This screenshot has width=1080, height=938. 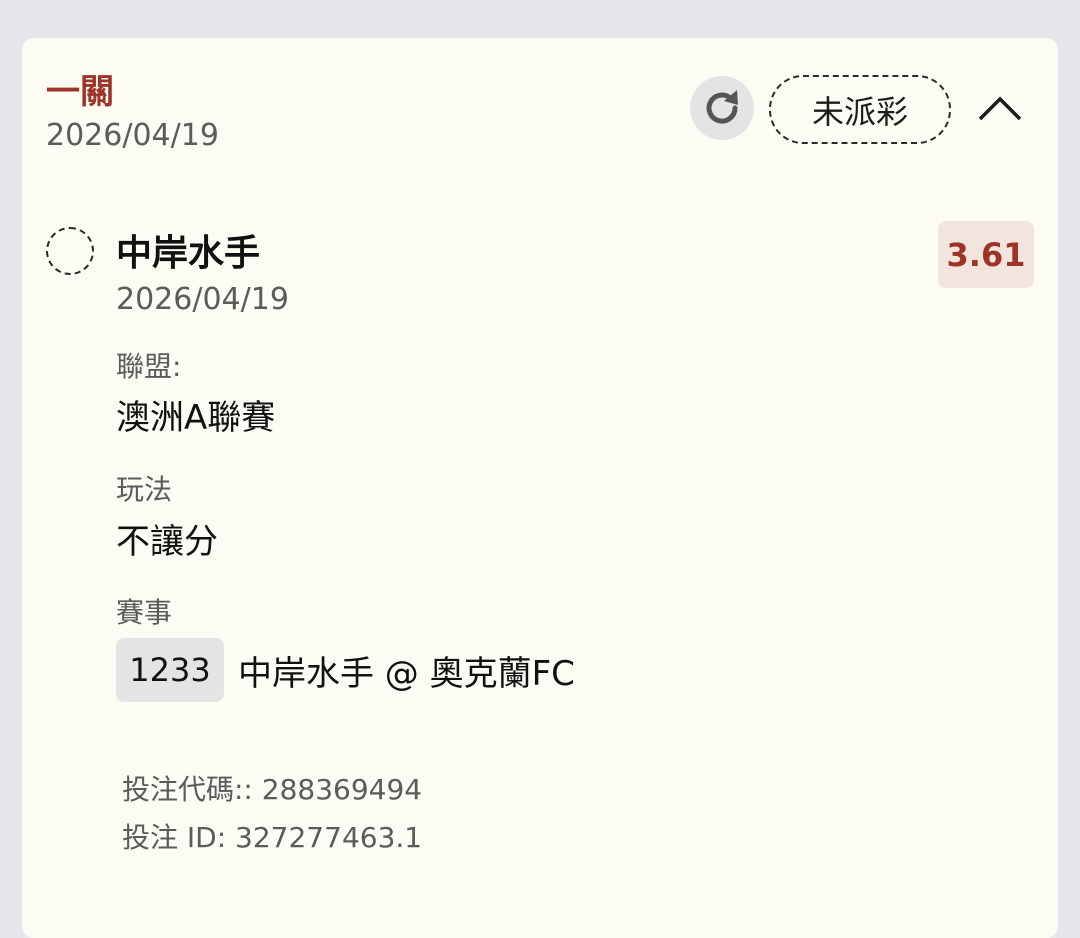 What do you see at coordinates (188, 253) in the screenshot?
I see `selection-team: 中岸水手` at bounding box center [188, 253].